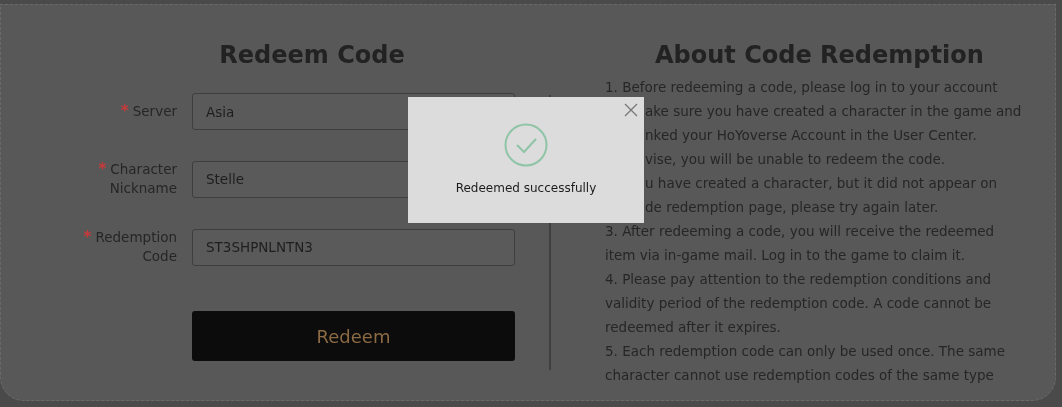 The image size is (1062, 407). I want to click on close-icon, so click(631, 110).